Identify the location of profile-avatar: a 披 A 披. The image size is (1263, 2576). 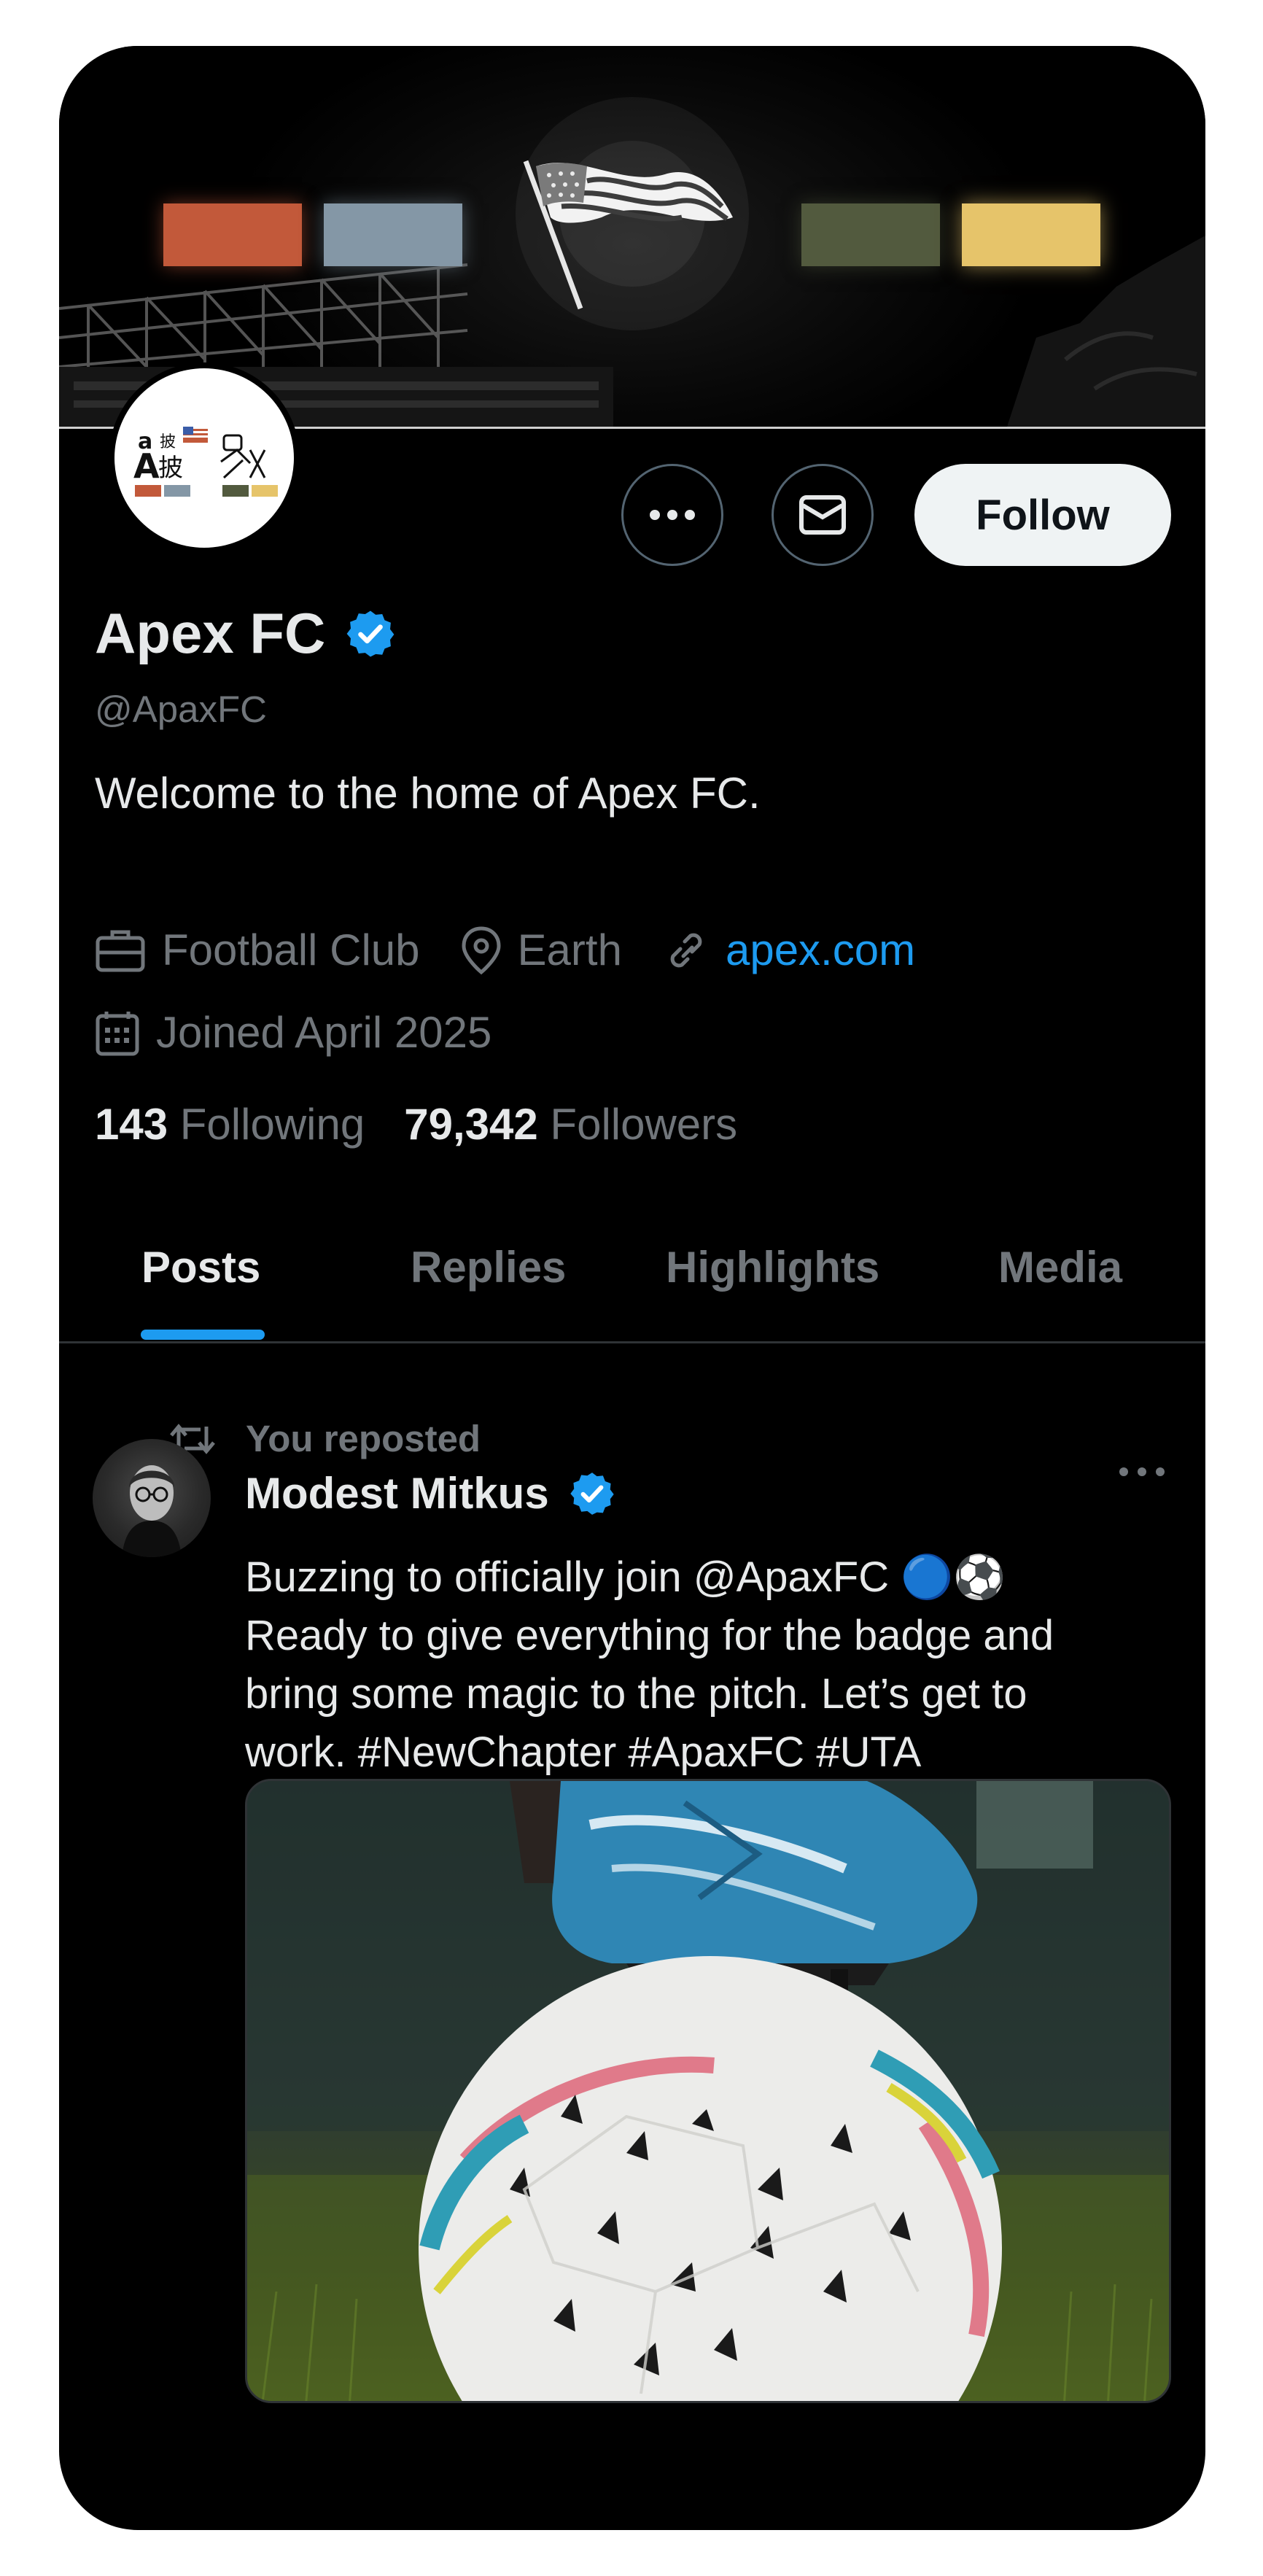
(204, 458).